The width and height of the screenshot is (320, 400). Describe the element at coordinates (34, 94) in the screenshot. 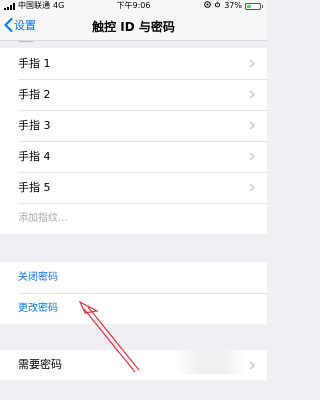

I see `fingerprint-label: 手指 2` at that location.